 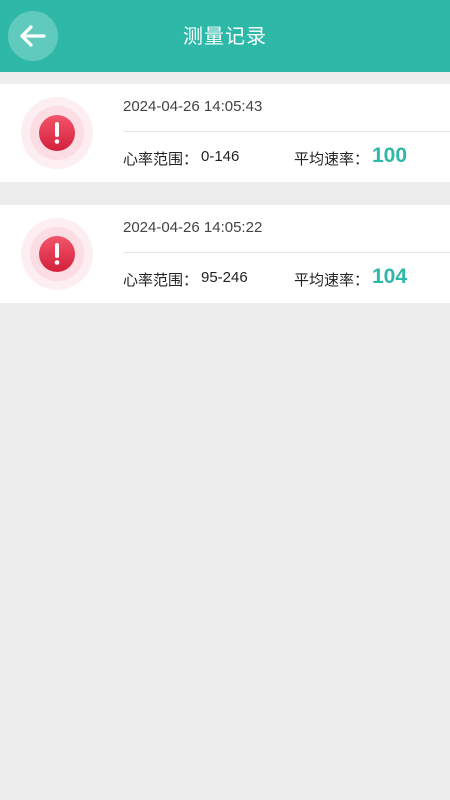 What do you see at coordinates (220, 156) in the screenshot?
I see `heart-rate-range-value: 0-146` at bounding box center [220, 156].